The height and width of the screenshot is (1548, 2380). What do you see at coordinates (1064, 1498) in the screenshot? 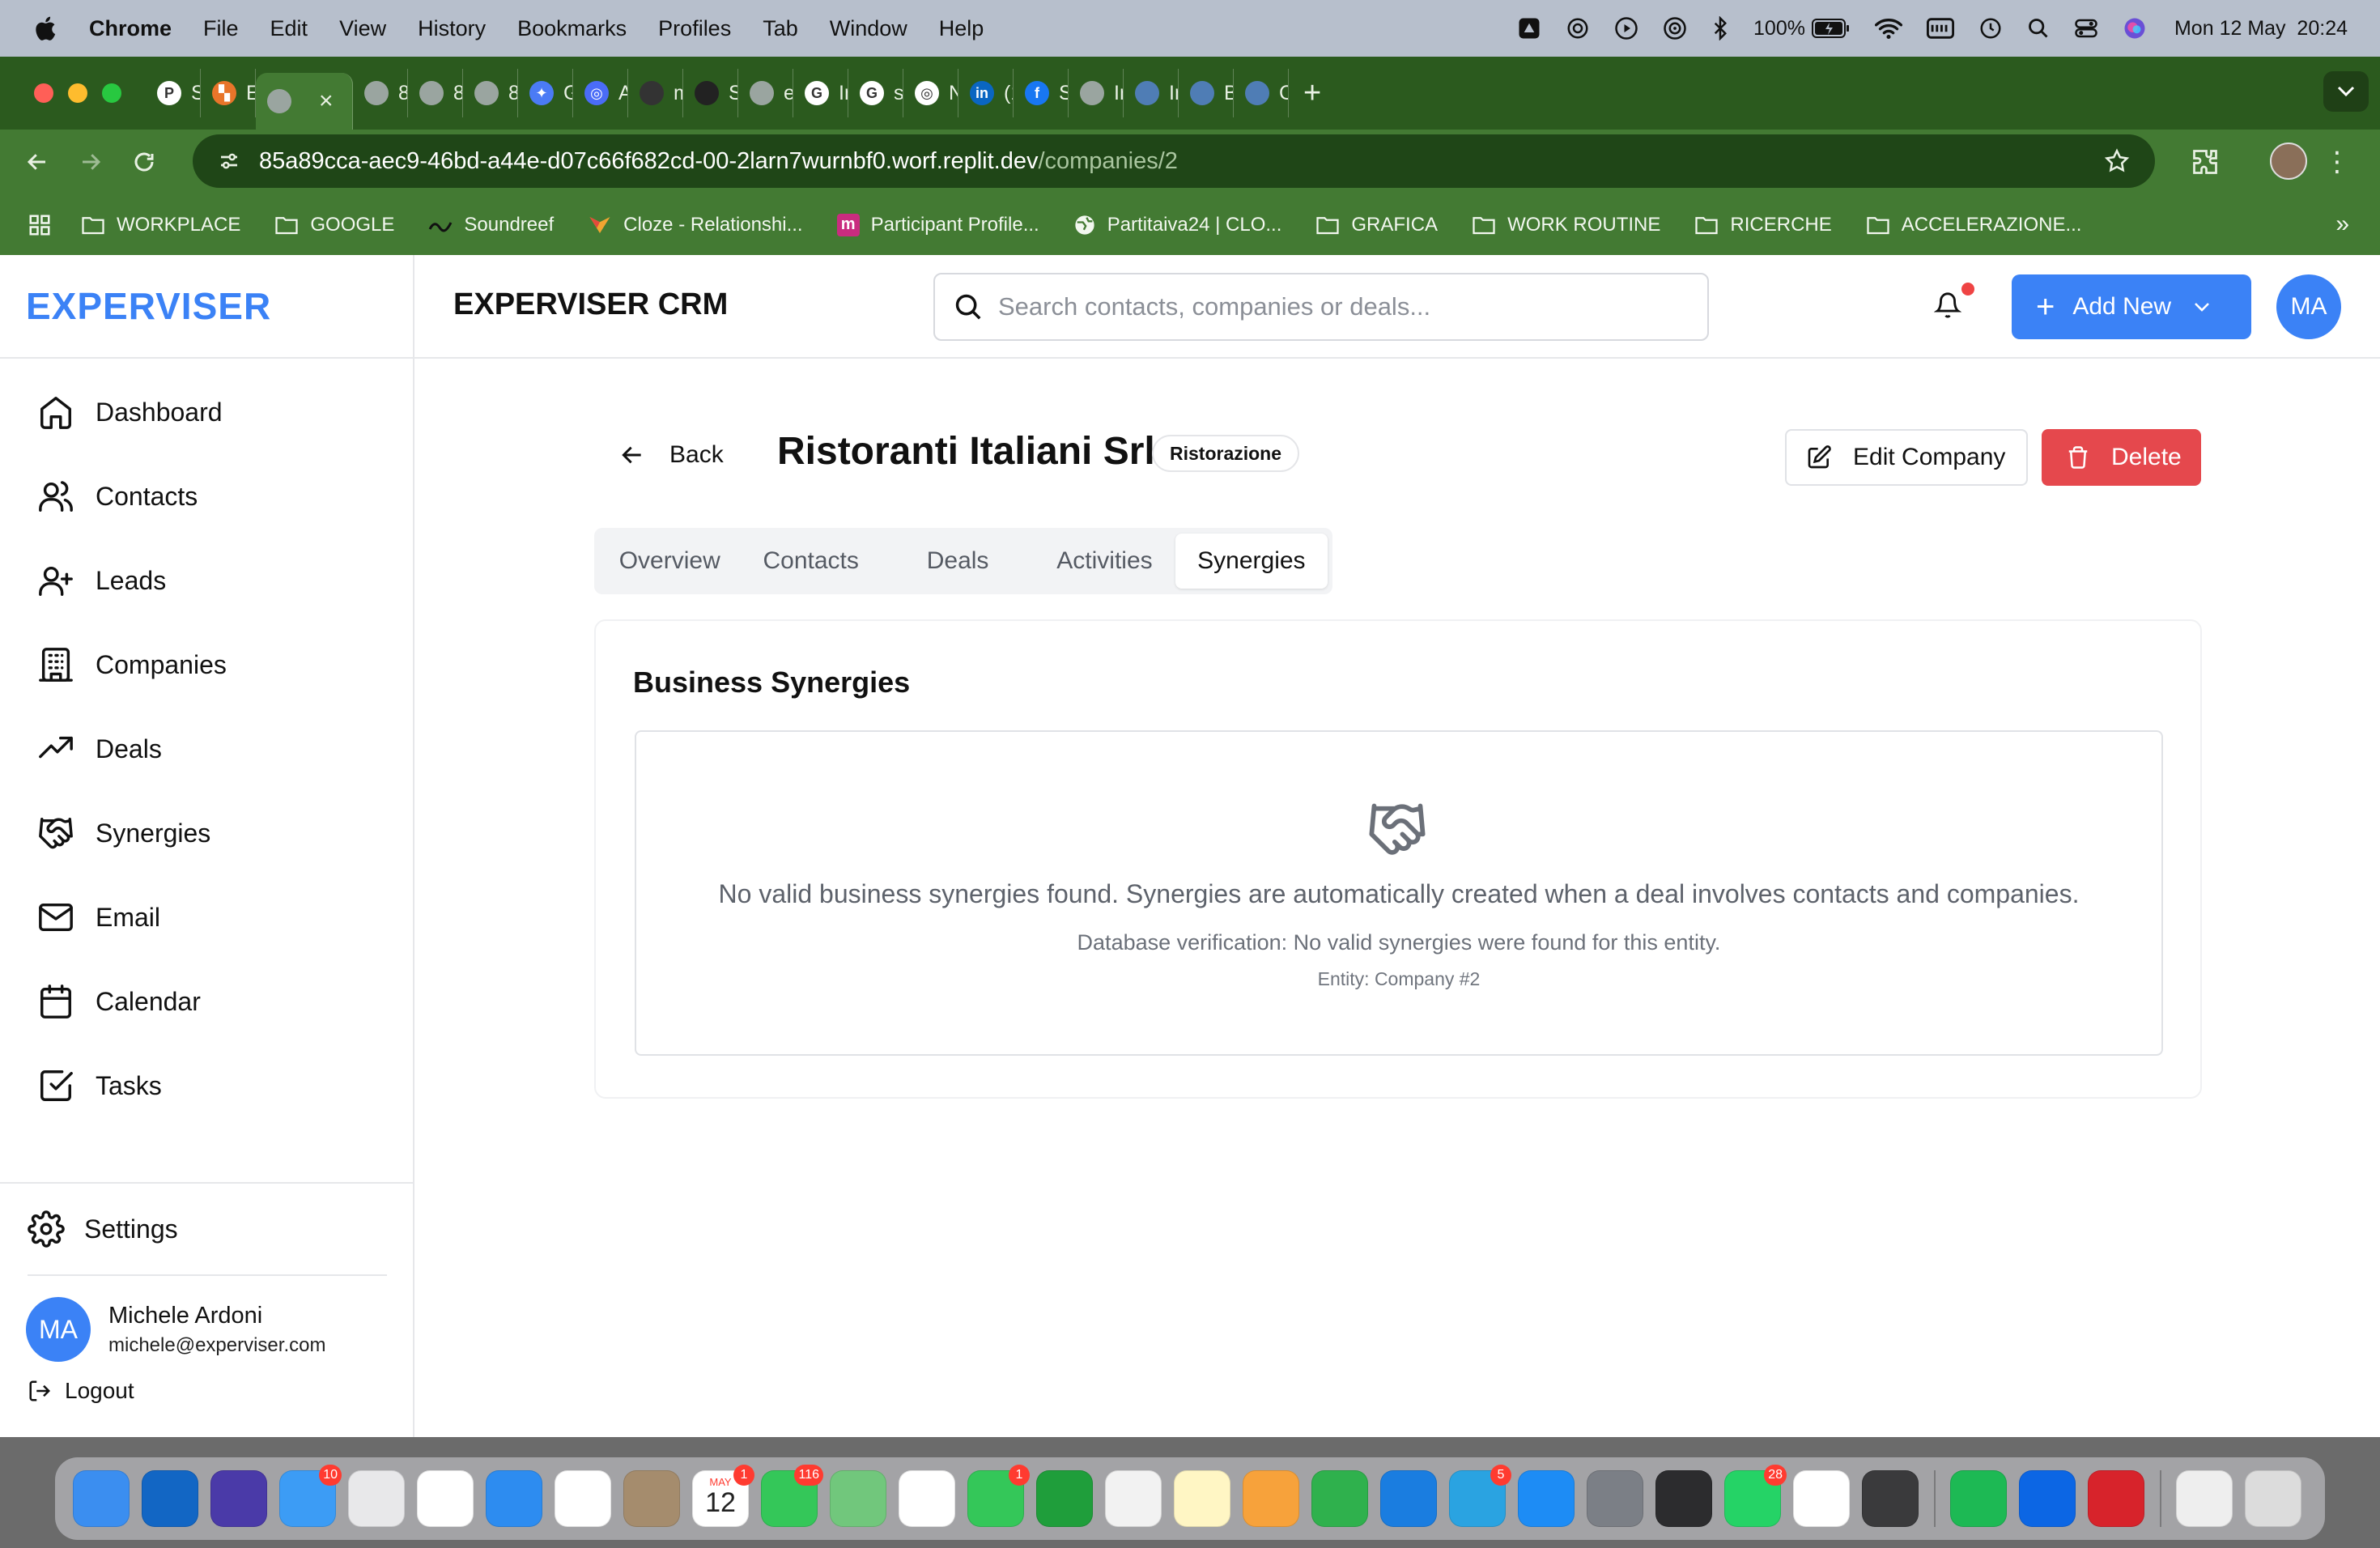
I see `dock-app-messenger` at bounding box center [1064, 1498].